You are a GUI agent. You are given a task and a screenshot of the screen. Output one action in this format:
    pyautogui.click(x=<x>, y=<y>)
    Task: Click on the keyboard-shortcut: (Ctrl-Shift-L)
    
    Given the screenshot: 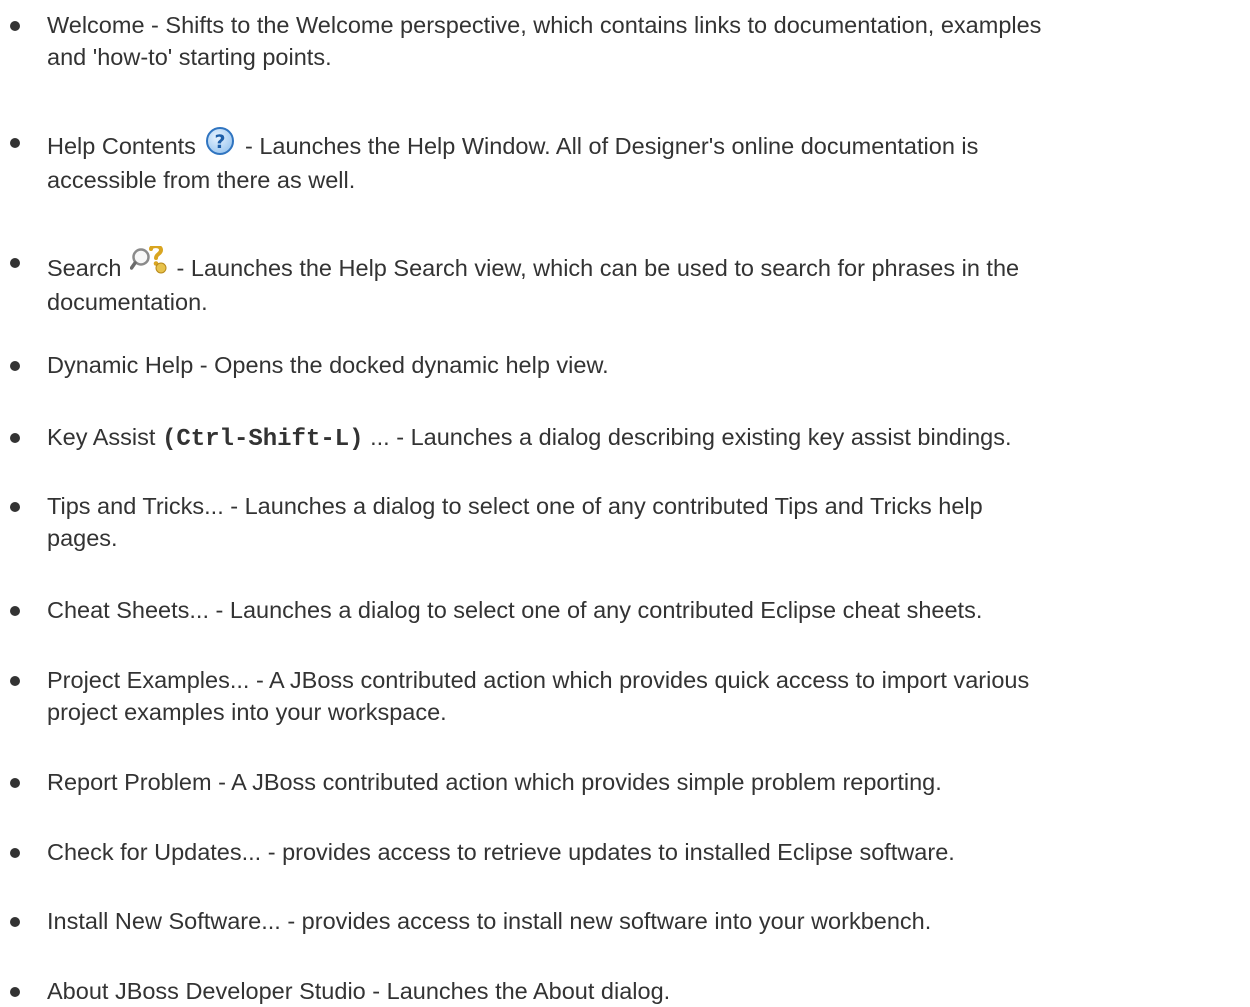 What is the action you would take?
    pyautogui.click(x=262, y=439)
    